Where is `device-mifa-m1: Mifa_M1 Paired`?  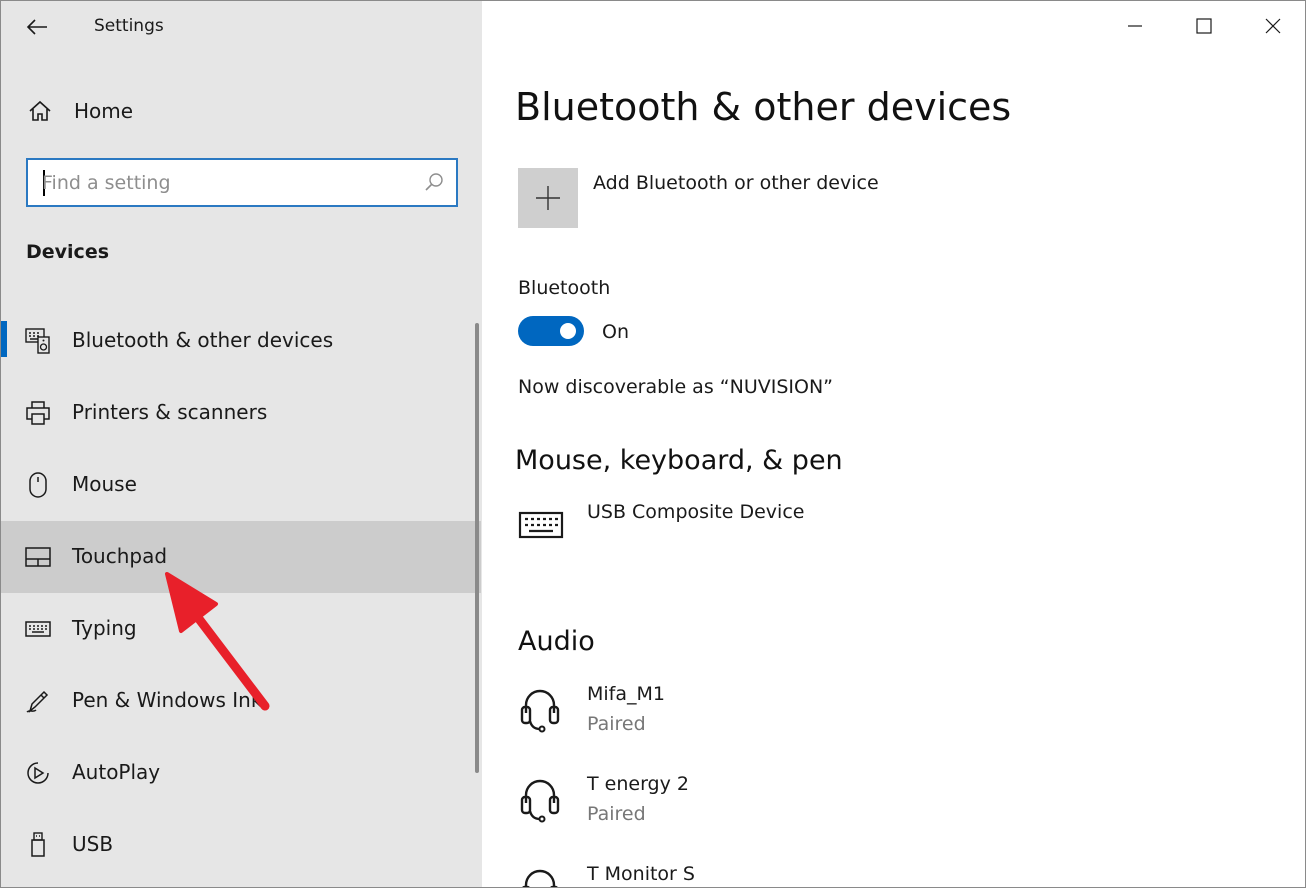
device-mifa-m1: Mifa_M1 Paired is located at coordinates (818, 718).